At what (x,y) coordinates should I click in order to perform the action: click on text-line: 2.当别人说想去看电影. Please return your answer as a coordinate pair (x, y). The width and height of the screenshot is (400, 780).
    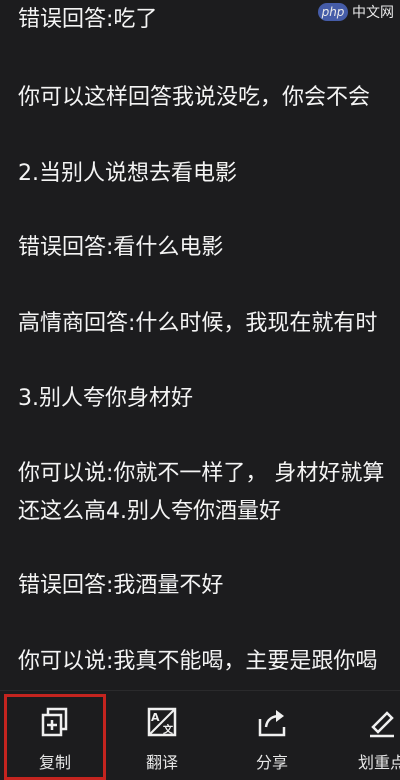
    Looking at the image, I should click on (127, 173).